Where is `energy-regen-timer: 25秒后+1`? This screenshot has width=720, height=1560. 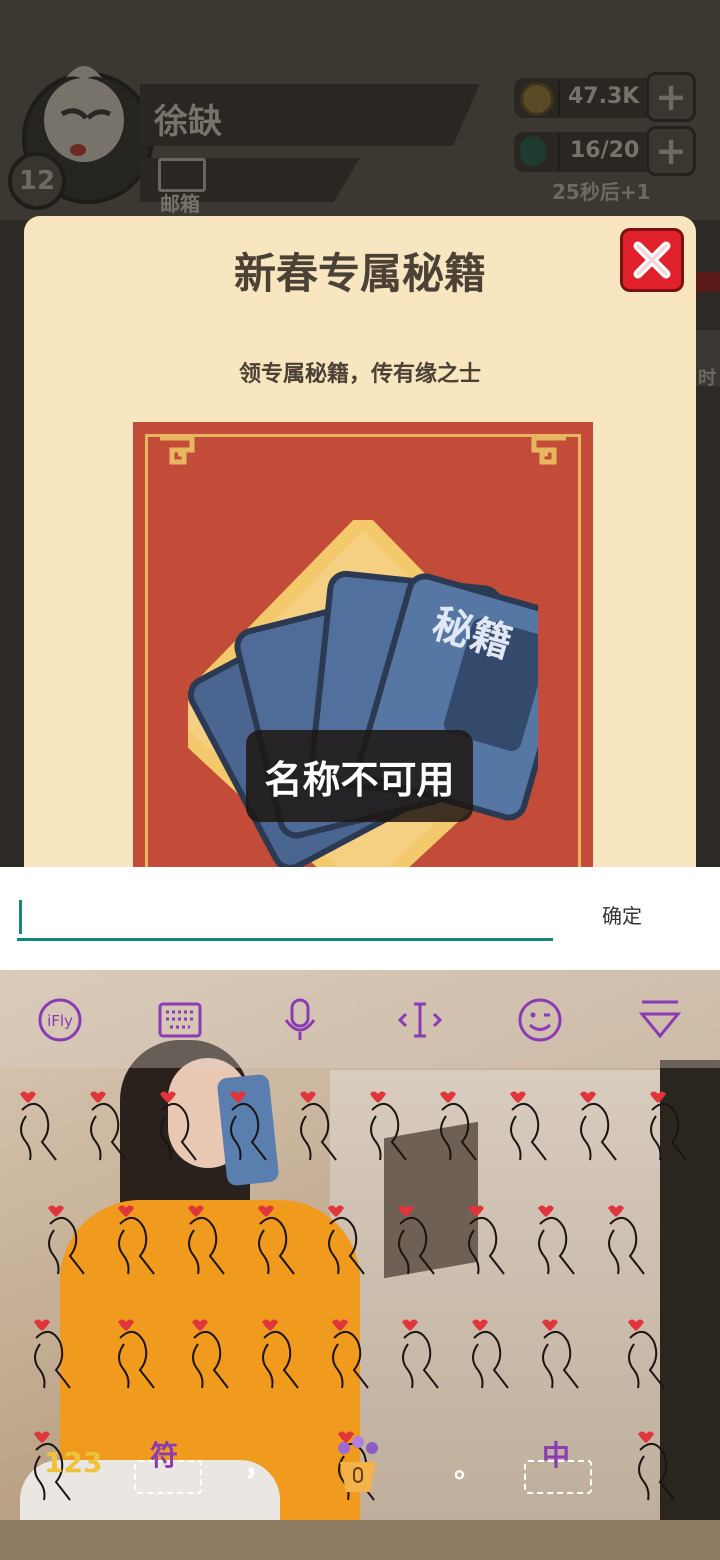
energy-regen-timer: 25秒后+1 is located at coordinates (601, 192).